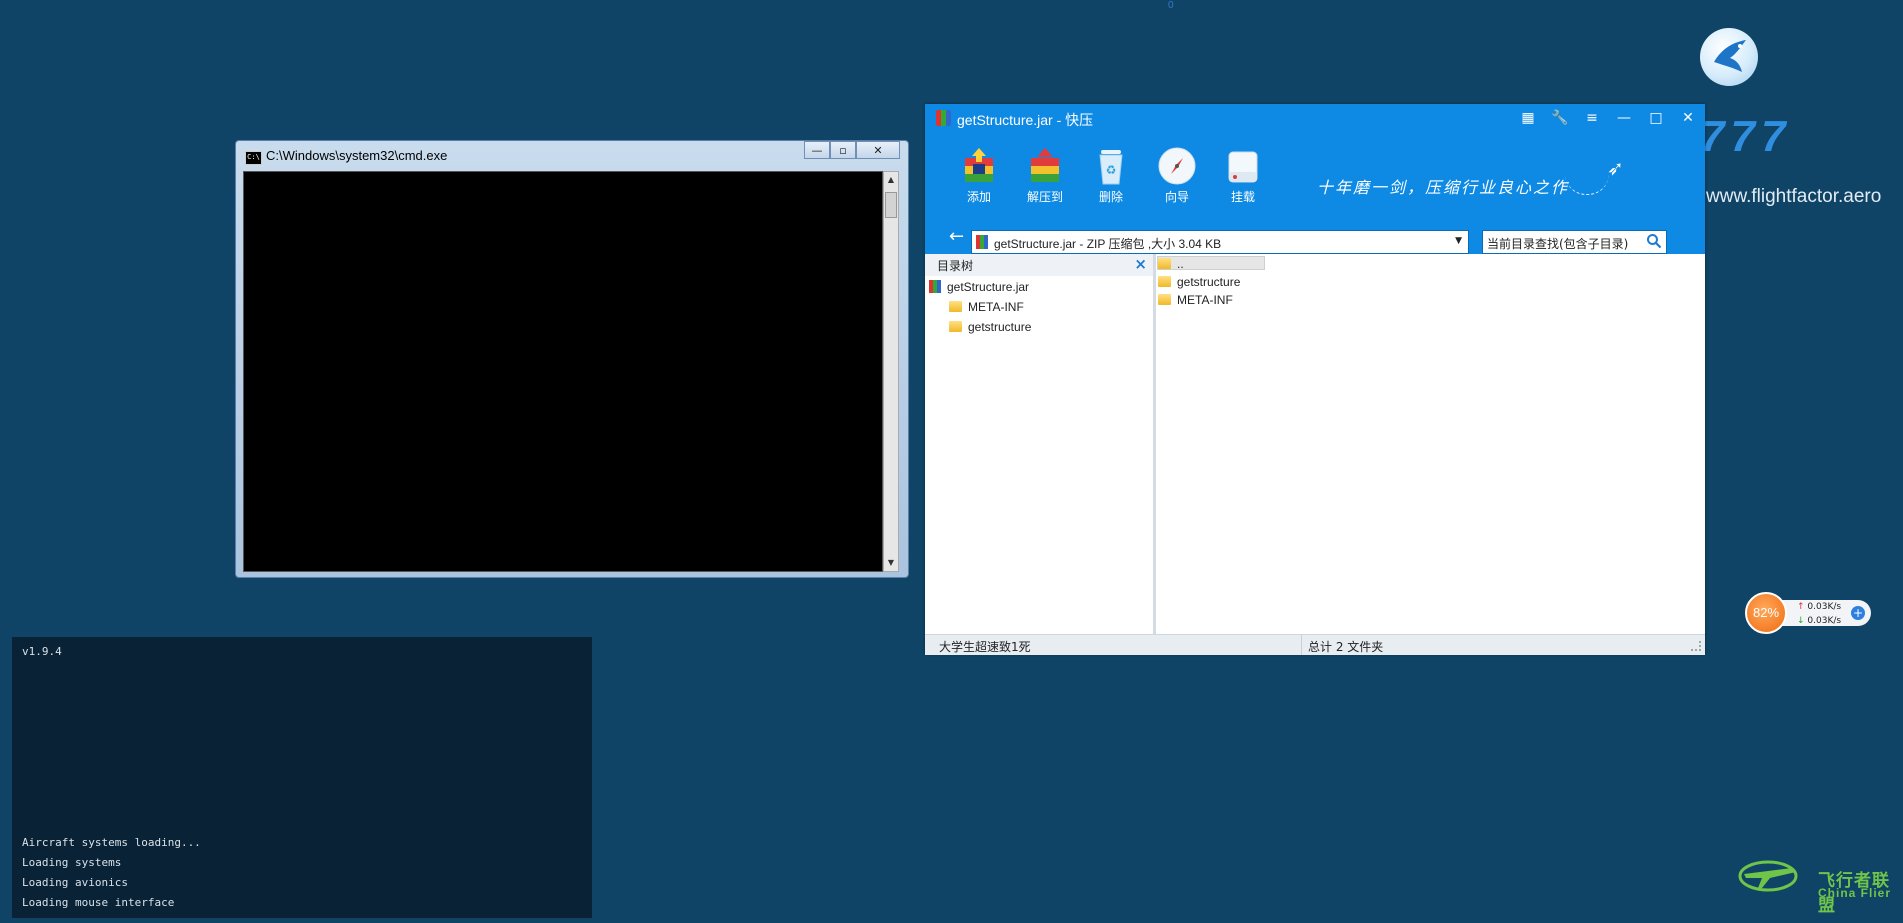 The height and width of the screenshot is (923, 1903). I want to click on cmd-scrollbar: ▲ ▼, so click(891, 371).